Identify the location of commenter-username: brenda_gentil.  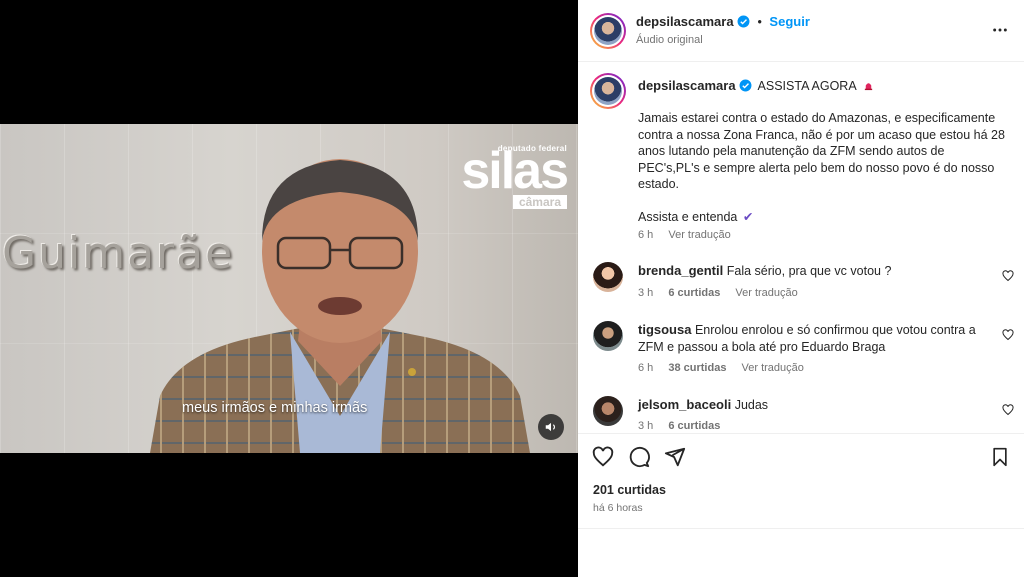
(680, 270).